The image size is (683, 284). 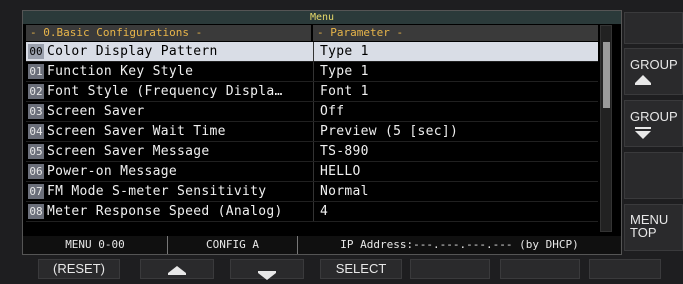 What do you see at coordinates (96, 111) in the screenshot?
I see `row-name: Screen Saver` at bounding box center [96, 111].